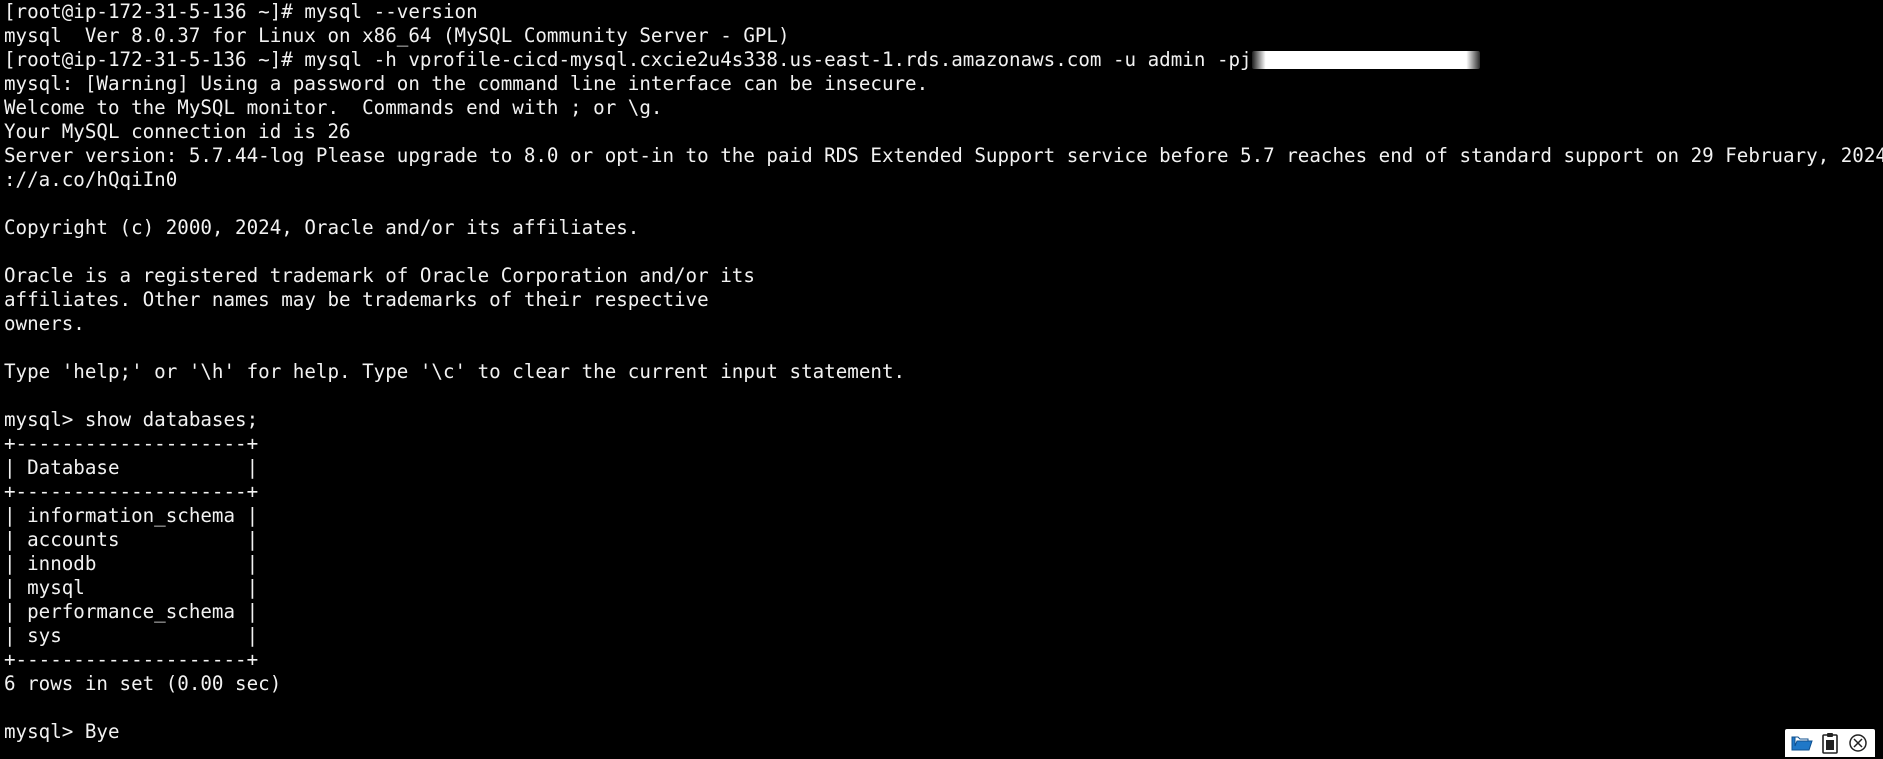 The width and height of the screenshot is (1883, 759). I want to click on terminal-line: owners., so click(44, 323).